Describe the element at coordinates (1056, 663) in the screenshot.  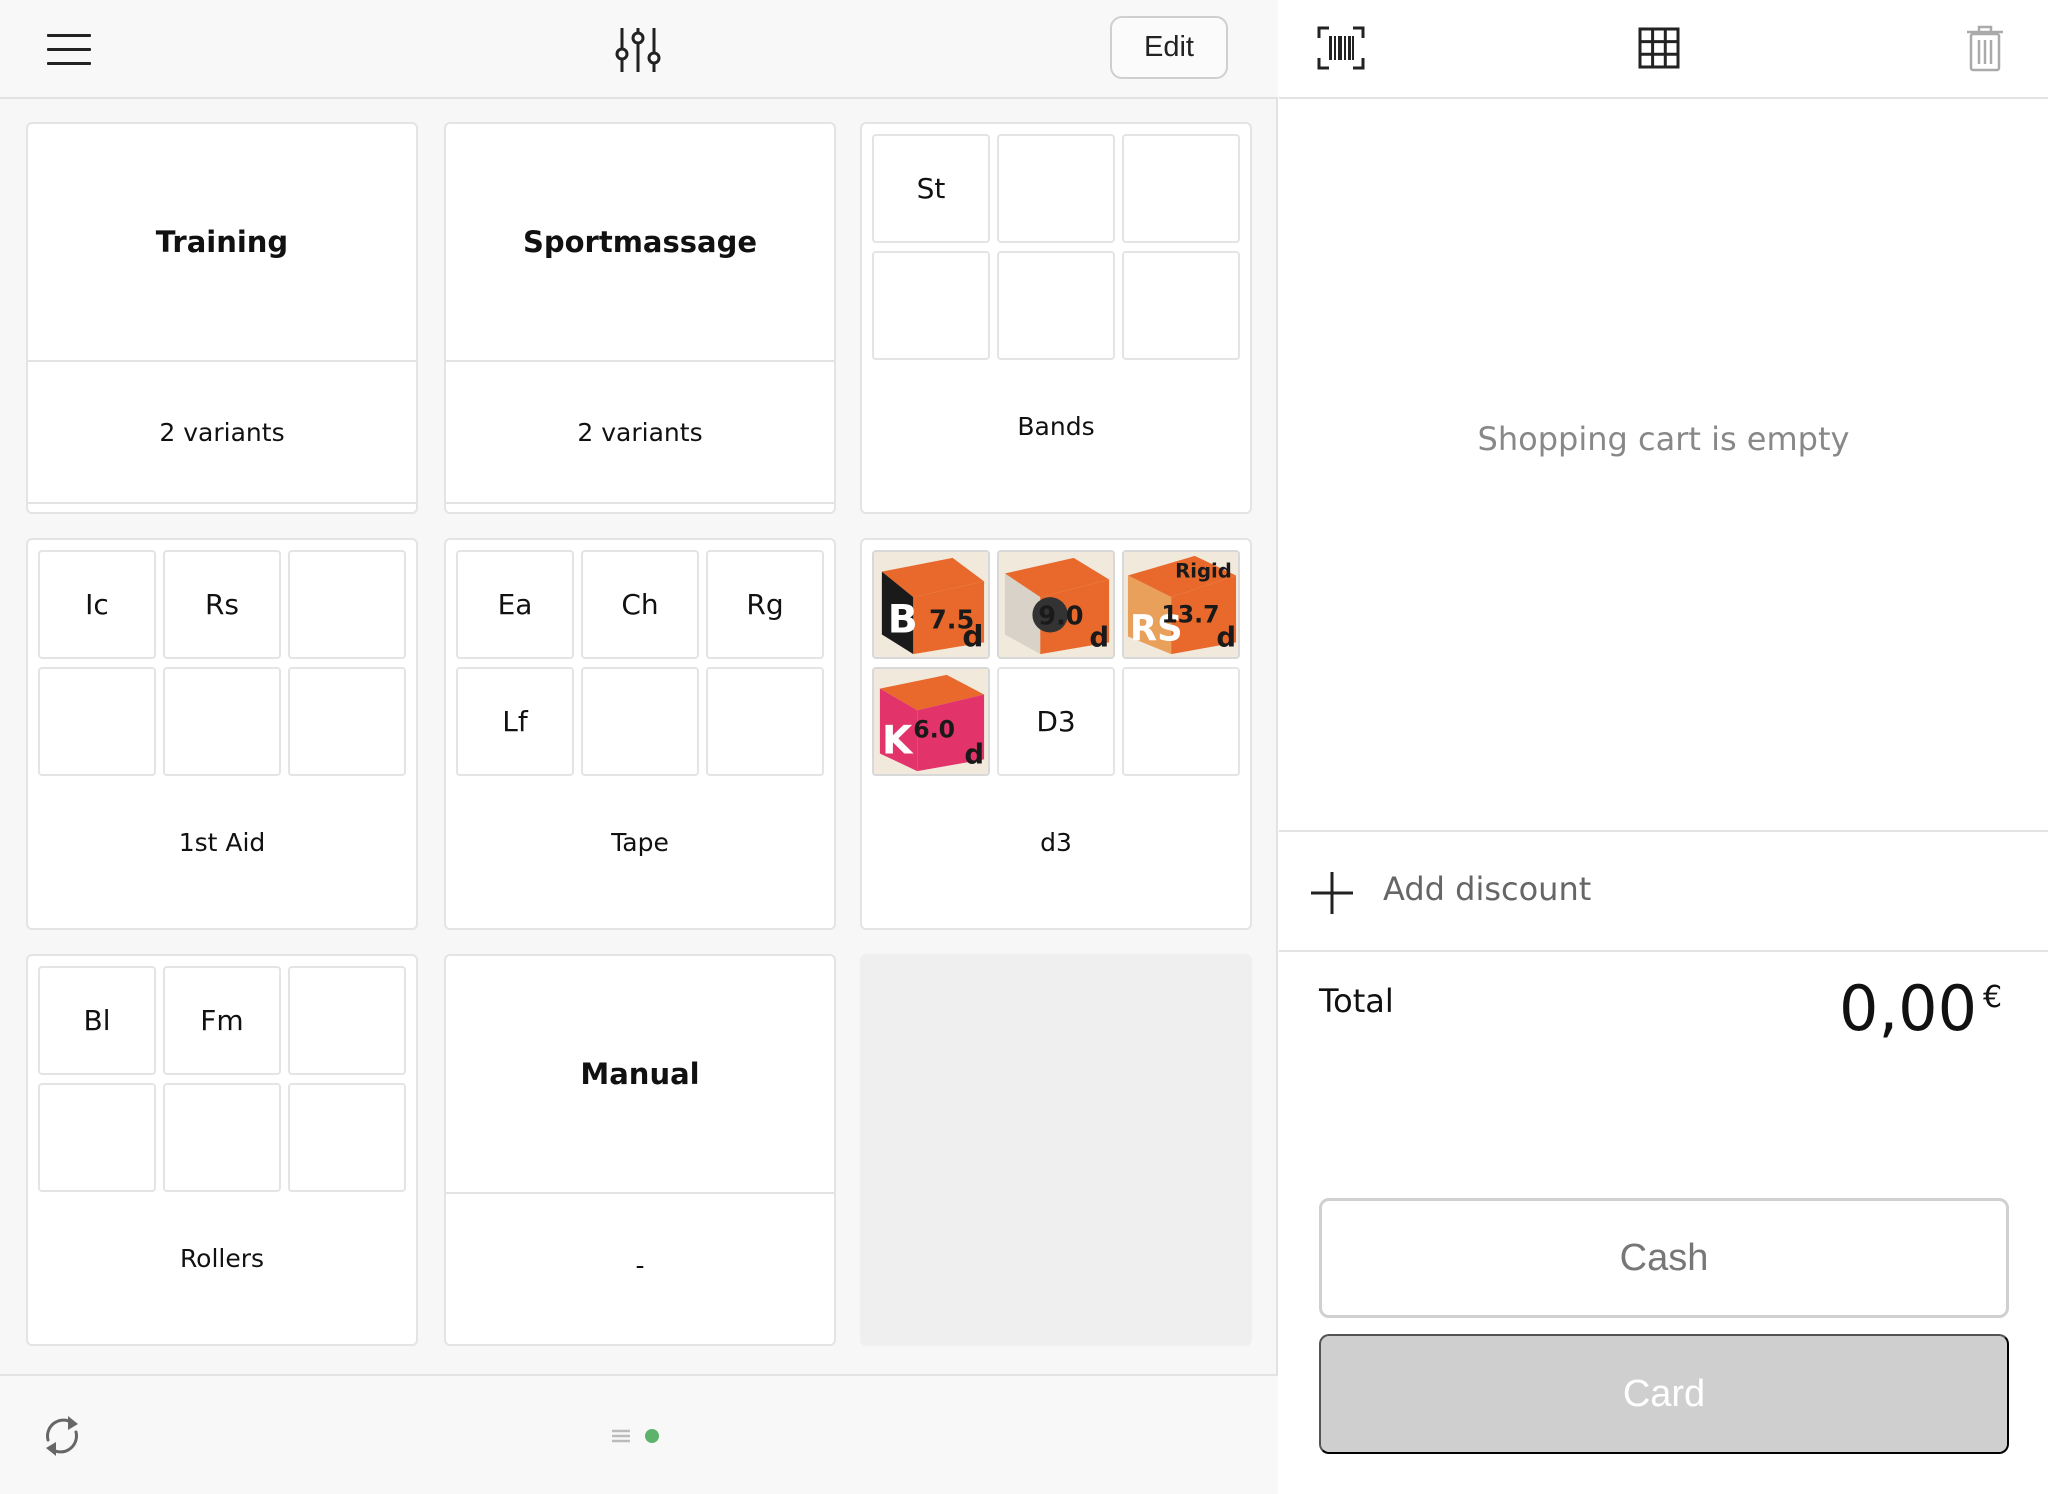
I see `folder-preview-grid: B 7.5 d 9.0 d Rigid RS 13.7 d K 6.0 d D3` at that location.